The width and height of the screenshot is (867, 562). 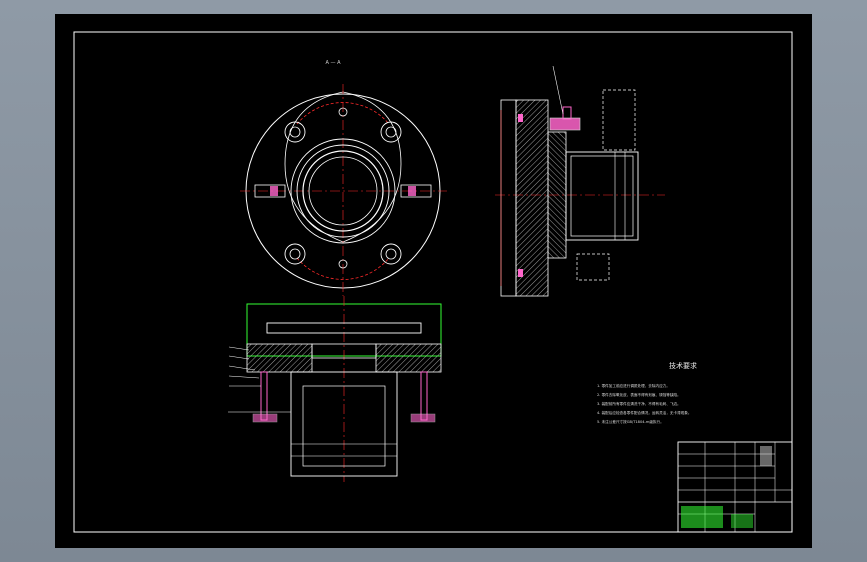 What do you see at coordinates (683, 365) in the screenshot?
I see `tech-title: 技术要求` at bounding box center [683, 365].